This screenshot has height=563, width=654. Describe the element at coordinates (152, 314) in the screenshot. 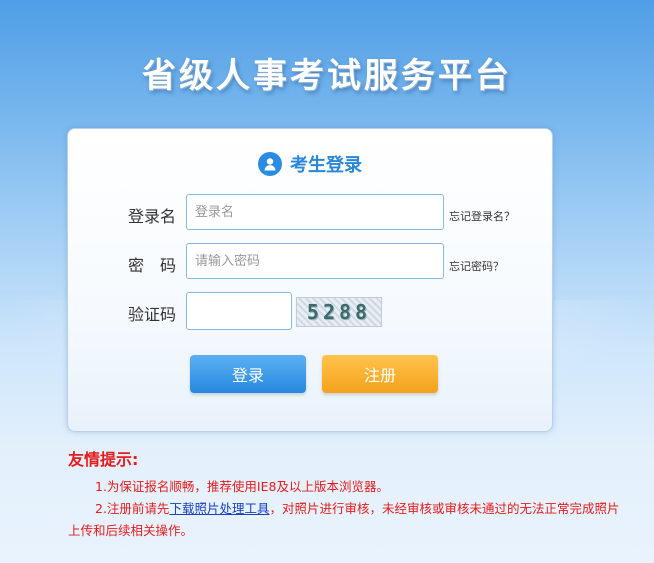

I see `captcha-label: 验证码` at that location.